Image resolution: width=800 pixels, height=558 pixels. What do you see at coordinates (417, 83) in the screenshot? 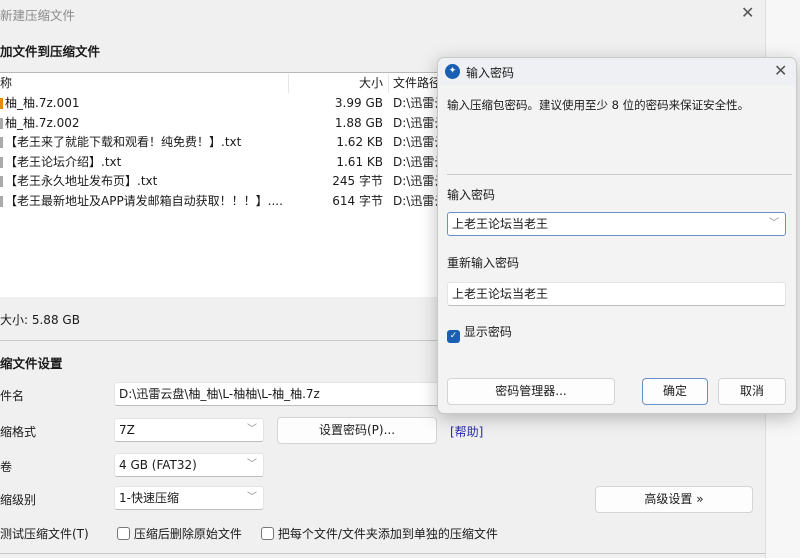
I see `column-path: 文件路径` at bounding box center [417, 83].